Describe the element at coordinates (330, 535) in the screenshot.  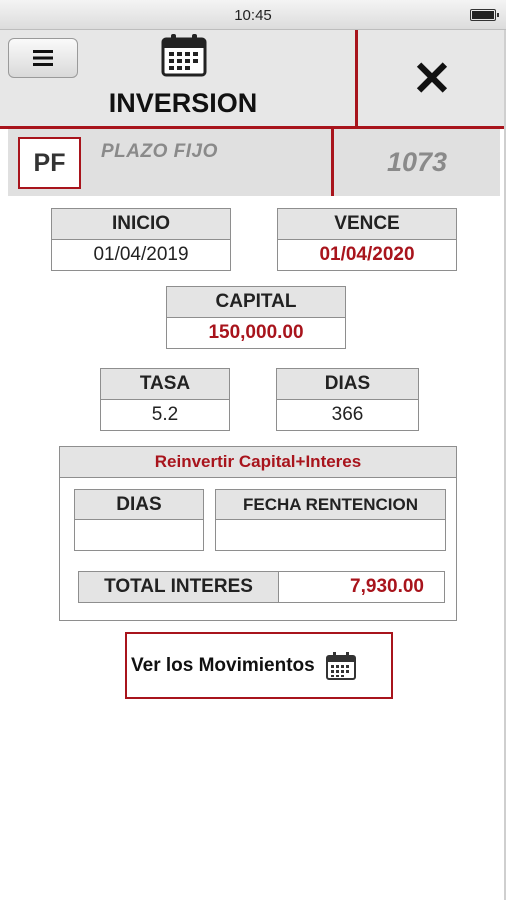
I see `reinvest-fecha-input` at that location.